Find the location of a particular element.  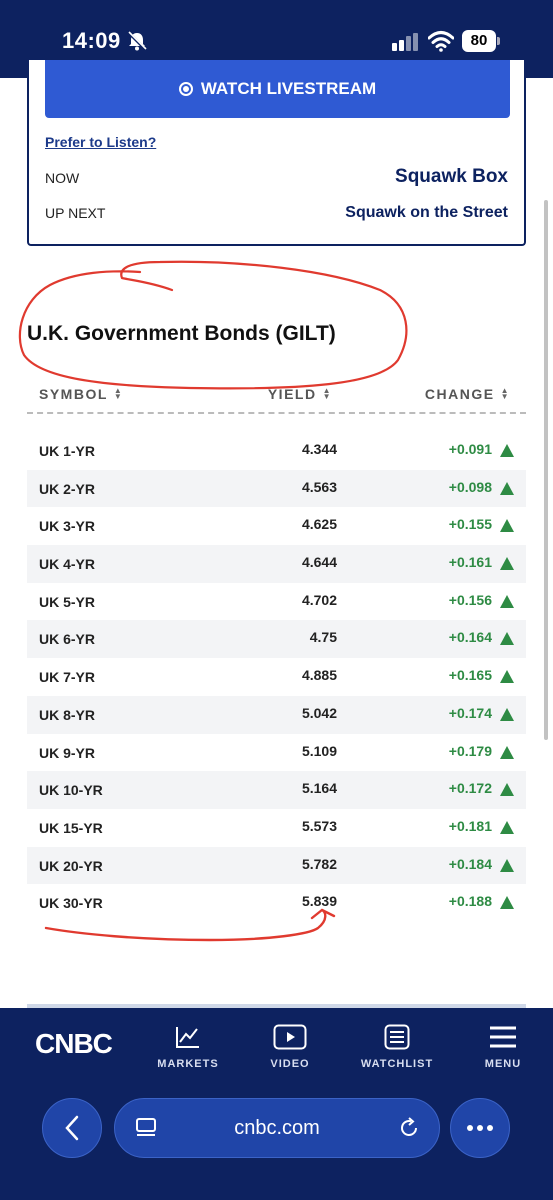

change-cell: +0.161 is located at coordinates (470, 562).